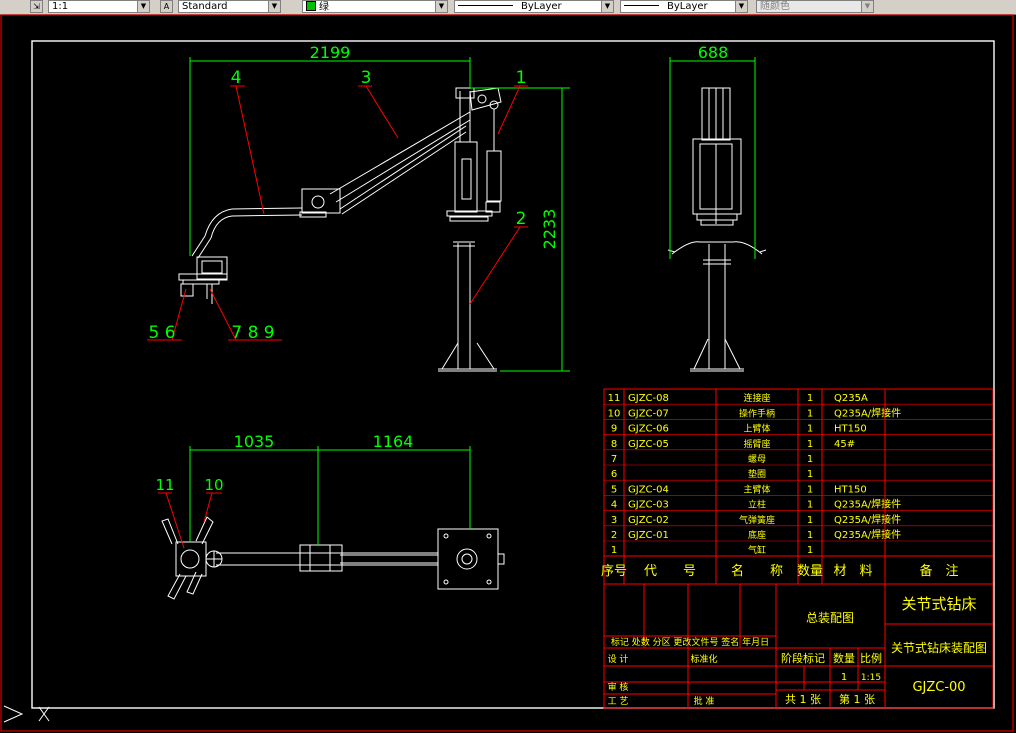  What do you see at coordinates (938, 687) in the screenshot?
I see `drawing-number: GJZC-00` at bounding box center [938, 687].